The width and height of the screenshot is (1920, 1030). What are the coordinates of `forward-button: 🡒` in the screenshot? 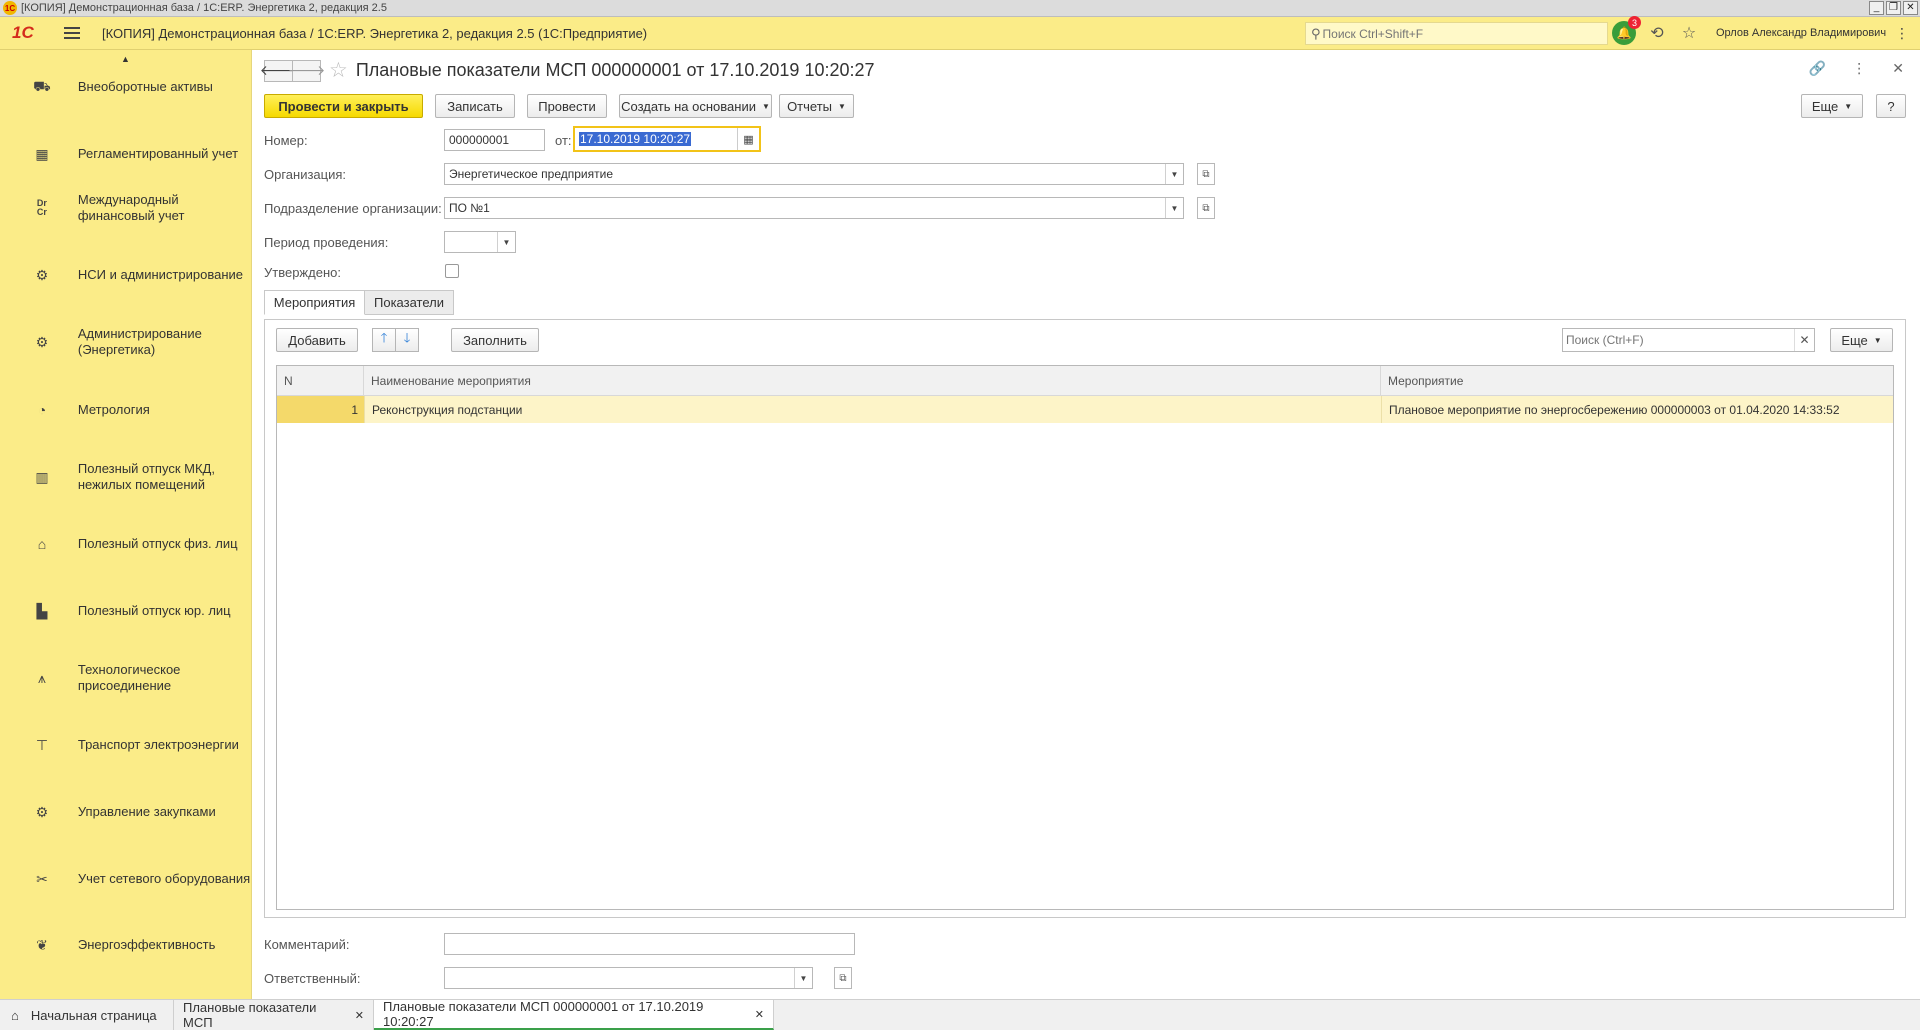 It's located at (306, 70).